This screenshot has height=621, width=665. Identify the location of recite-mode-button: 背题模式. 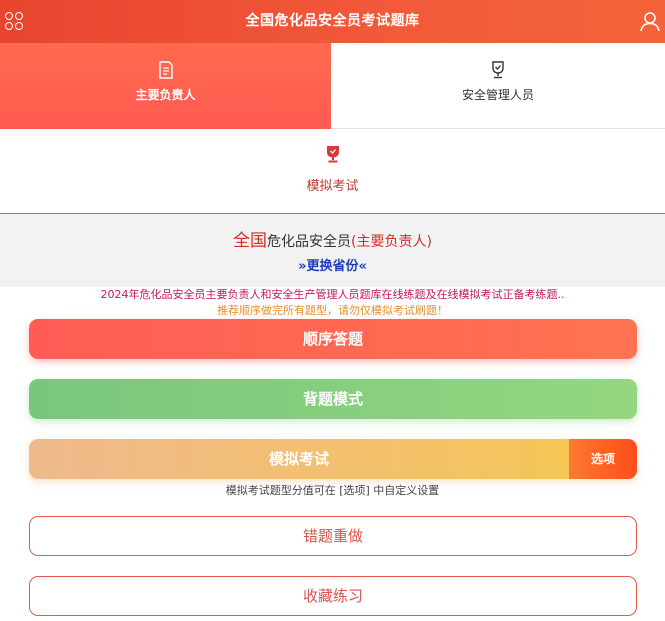
(333, 399).